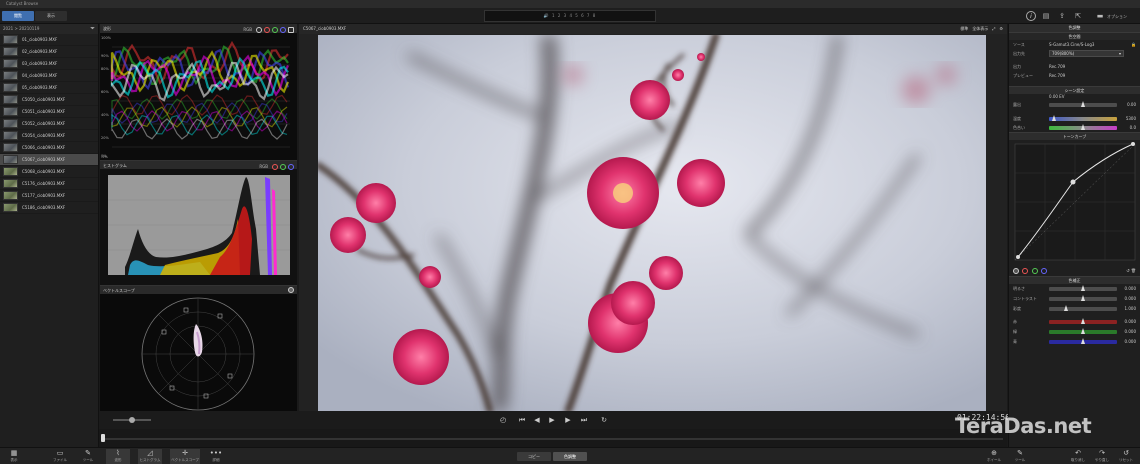 The width and height of the screenshot is (1140, 464). Describe the element at coordinates (1133, 127) in the screenshot. I see `tint-value: 0.0` at that location.